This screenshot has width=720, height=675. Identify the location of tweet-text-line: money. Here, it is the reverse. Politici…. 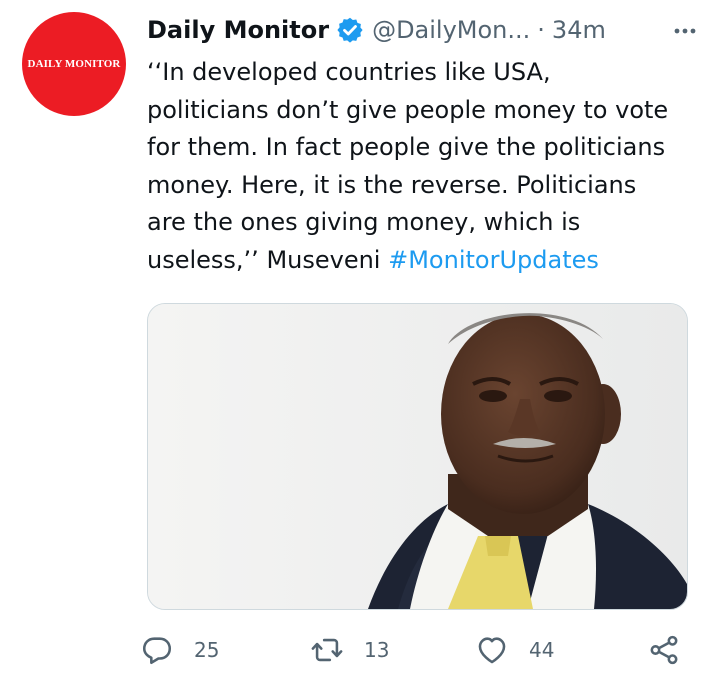
(392, 184).